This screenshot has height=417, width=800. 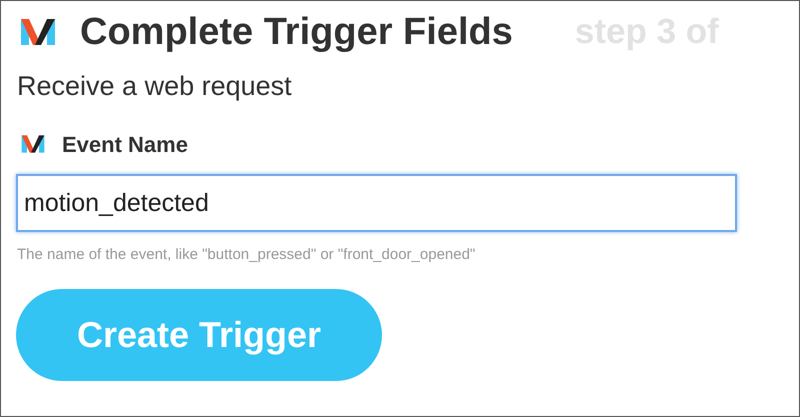 What do you see at coordinates (376, 203) in the screenshot?
I see `event-name-field: motion_detected` at bounding box center [376, 203].